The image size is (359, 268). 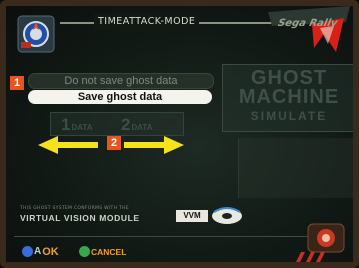 What do you see at coordinates (27, 251) in the screenshot?
I see `a-button-icon` at bounding box center [27, 251].